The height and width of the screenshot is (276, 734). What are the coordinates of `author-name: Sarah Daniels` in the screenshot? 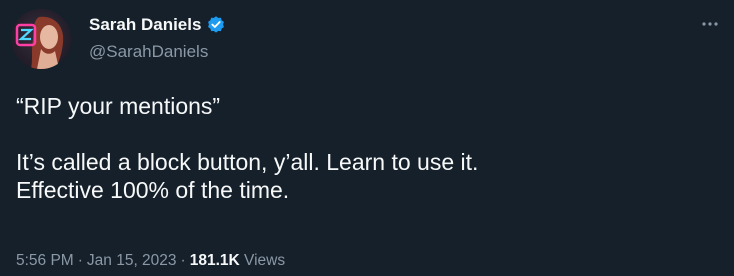 It's located at (145, 25).